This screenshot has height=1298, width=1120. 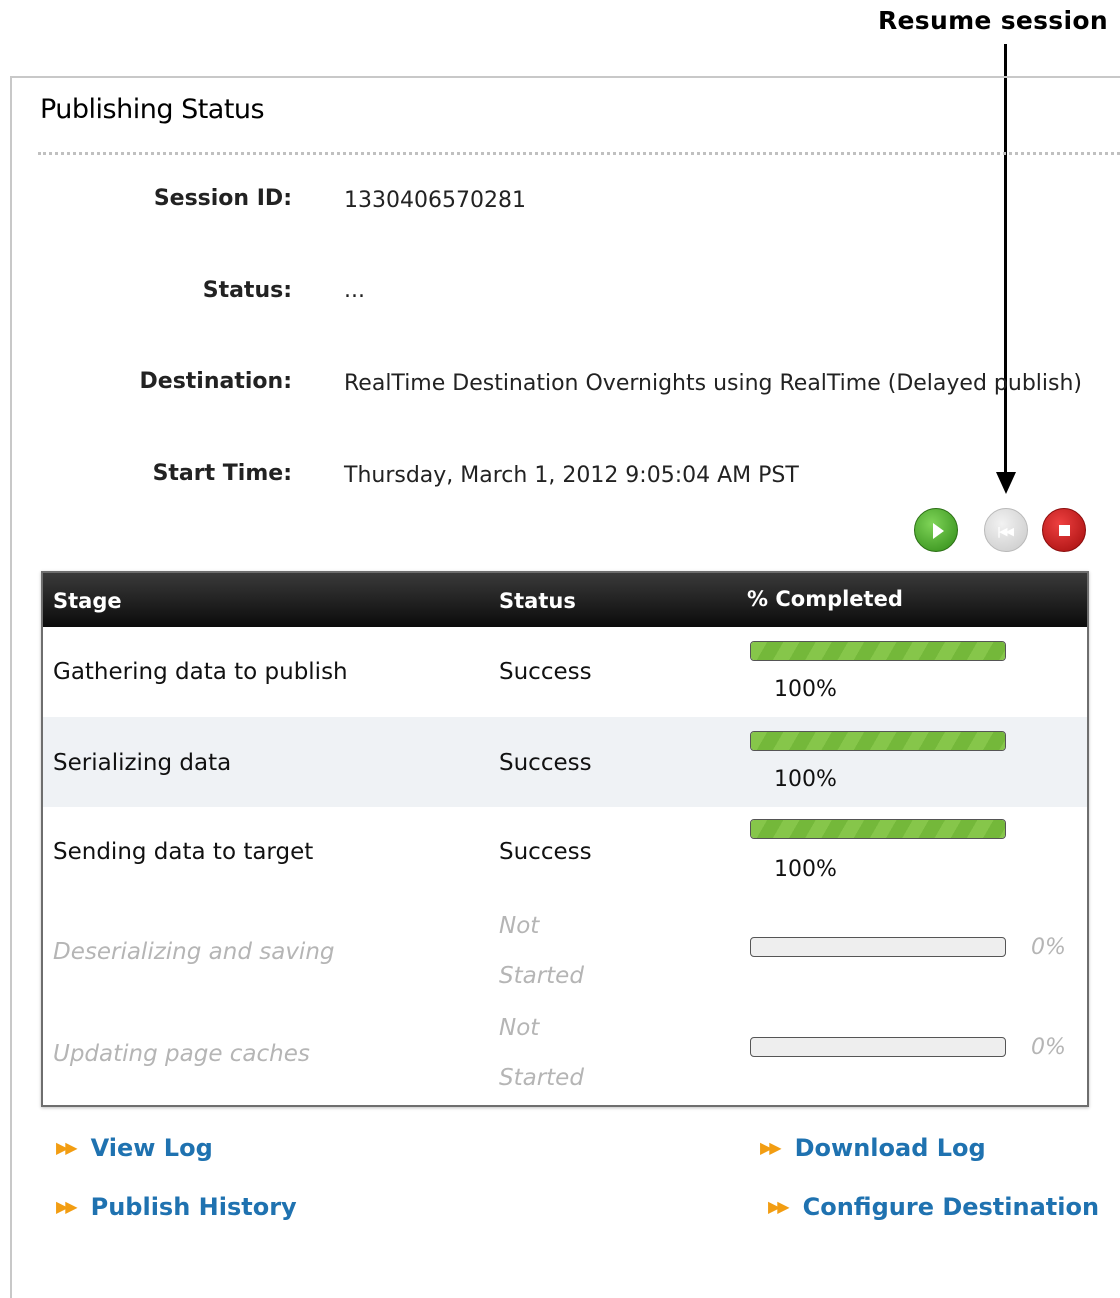 What do you see at coordinates (565, 953) in the screenshot?
I see `table-row: Deserializing and saving Not Started 0%` at bounding box center [565, 953].